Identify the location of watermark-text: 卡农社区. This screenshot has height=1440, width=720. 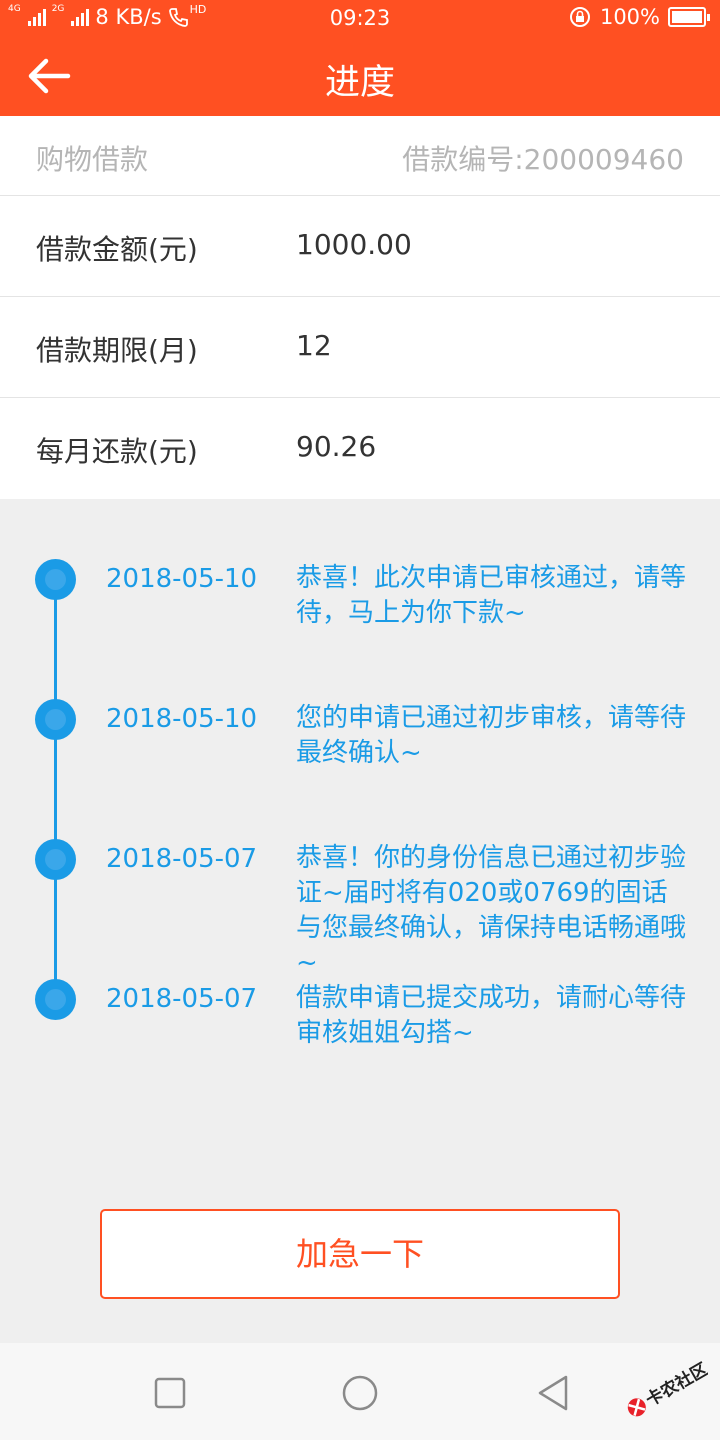
(675, 1385).